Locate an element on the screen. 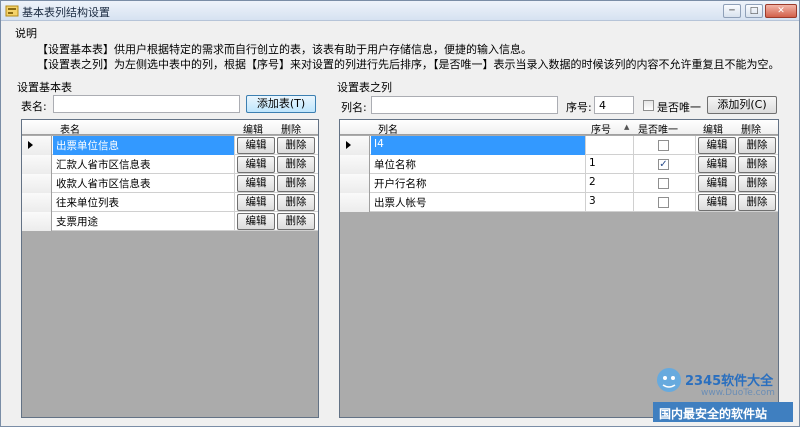 The image size is (800, 427). col-header-table-name: 表名 is located at coordinates (70, 130).